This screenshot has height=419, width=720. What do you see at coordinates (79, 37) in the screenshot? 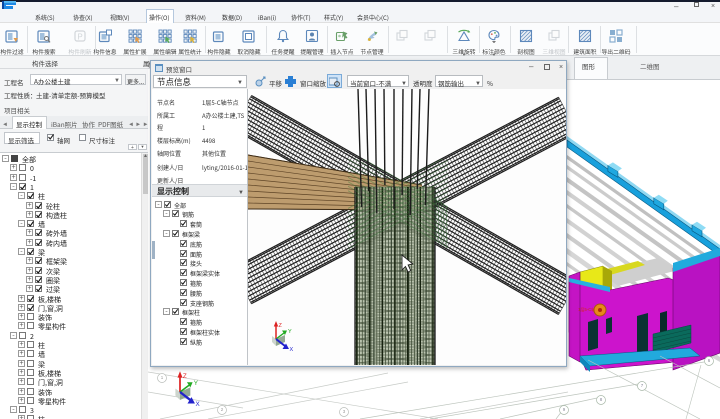
I see `svg-text: P` at bounding box center [79, 37].